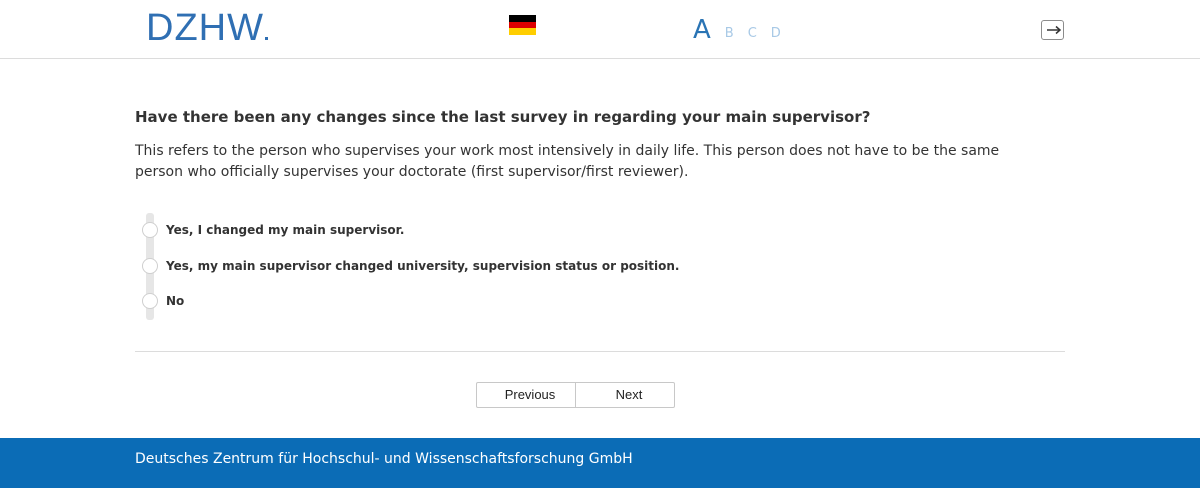 The height and width of the screenshot is (488, 1200). I want to click on divider, so click(600, 351).